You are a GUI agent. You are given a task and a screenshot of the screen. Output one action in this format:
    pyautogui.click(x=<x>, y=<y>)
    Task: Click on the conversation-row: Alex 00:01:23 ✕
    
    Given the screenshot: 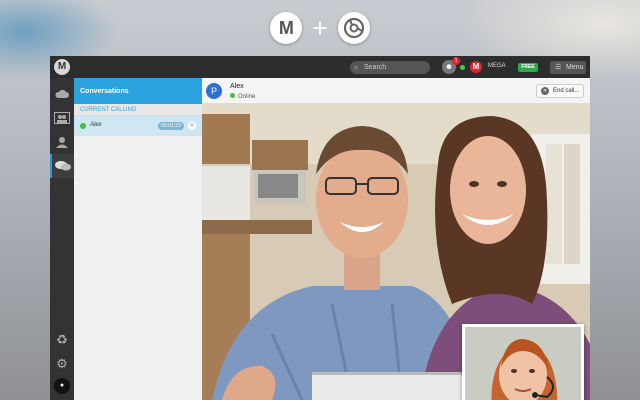 What is the action you would take?
    pyautogui.click(x=138, y=126)
    